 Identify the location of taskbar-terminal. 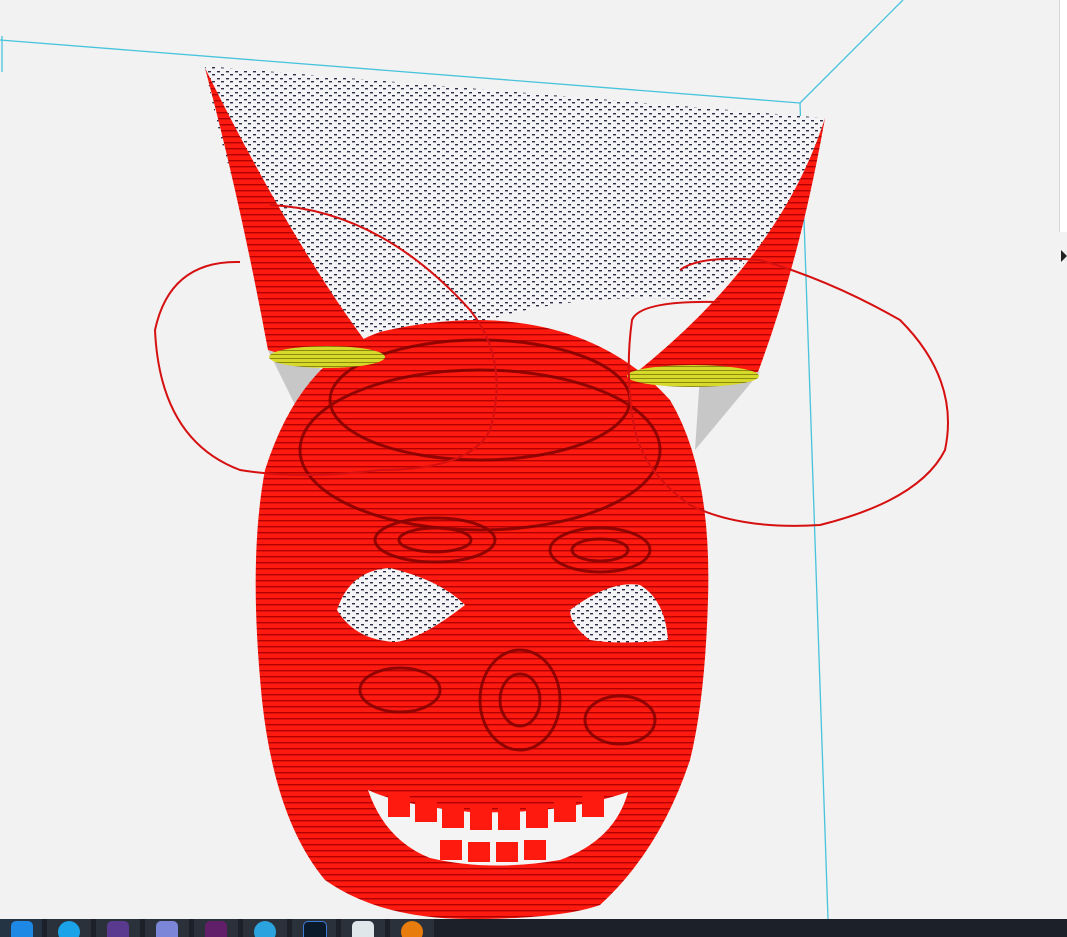
(314, 928).